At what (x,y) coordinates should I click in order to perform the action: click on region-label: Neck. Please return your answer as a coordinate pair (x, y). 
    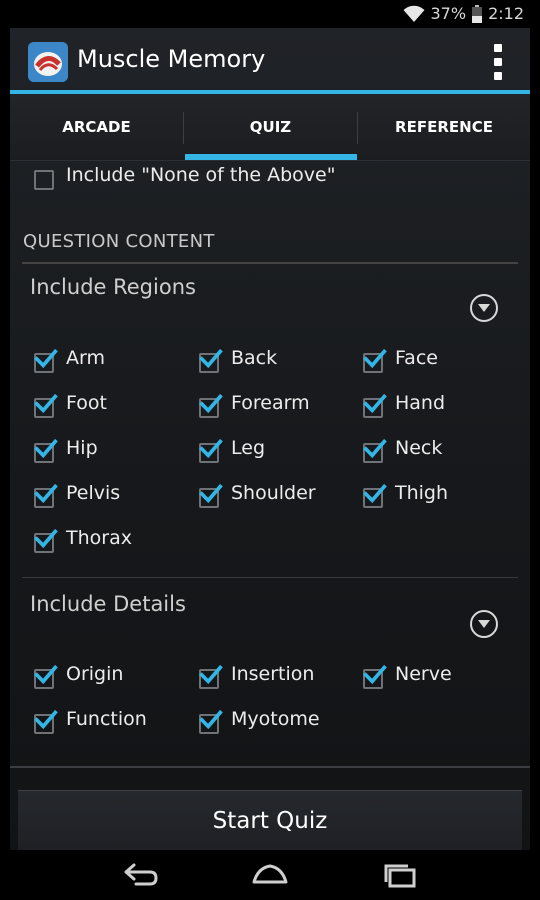
    Looking at the image, I should click on (419, 448).